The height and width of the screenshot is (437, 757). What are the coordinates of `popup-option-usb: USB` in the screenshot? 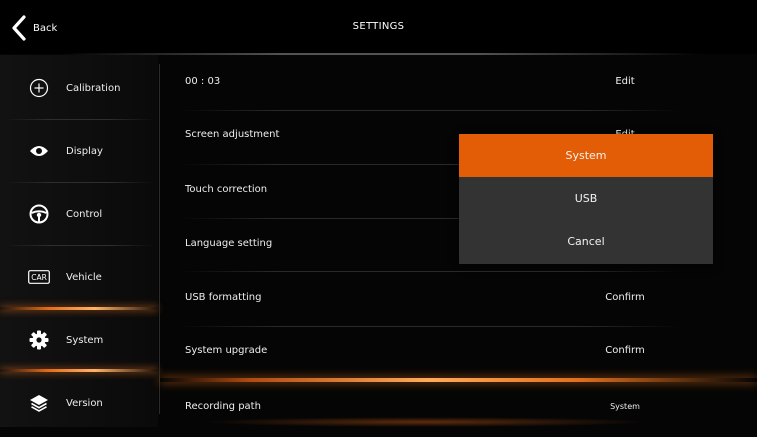 It's located at (586, 198).